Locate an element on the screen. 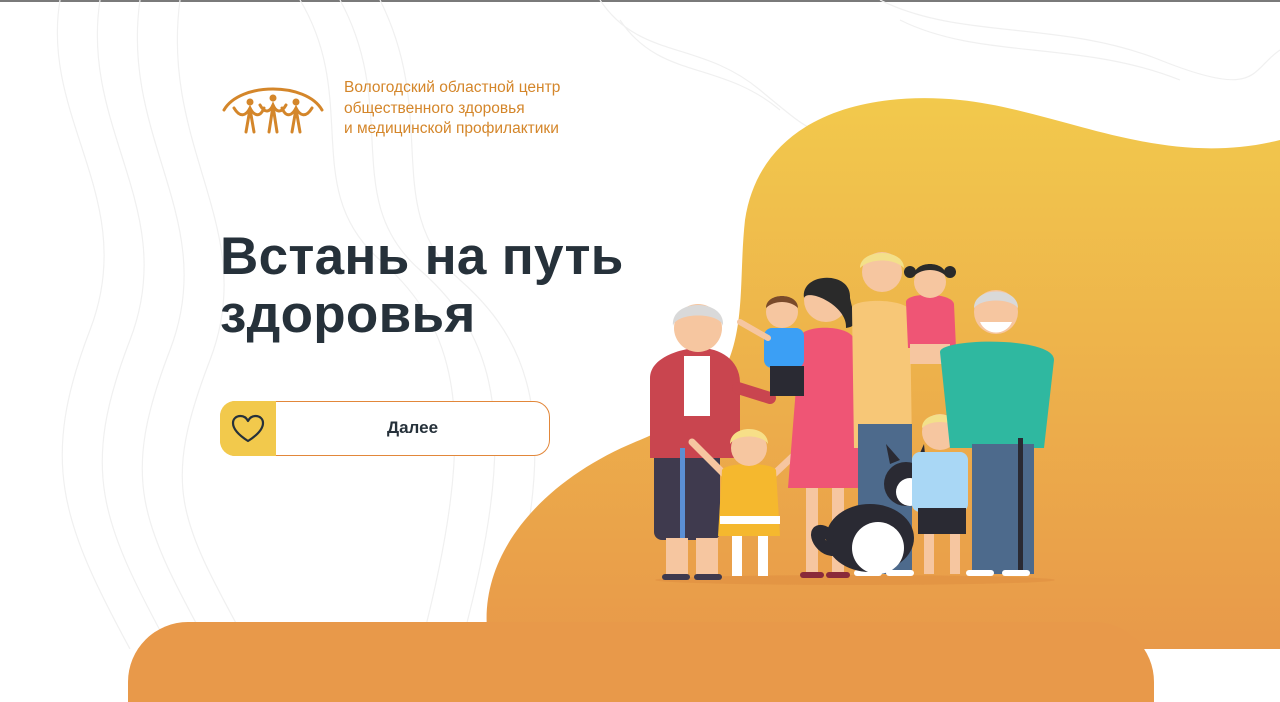  bottom-panel is located at coordinates (641, 662).